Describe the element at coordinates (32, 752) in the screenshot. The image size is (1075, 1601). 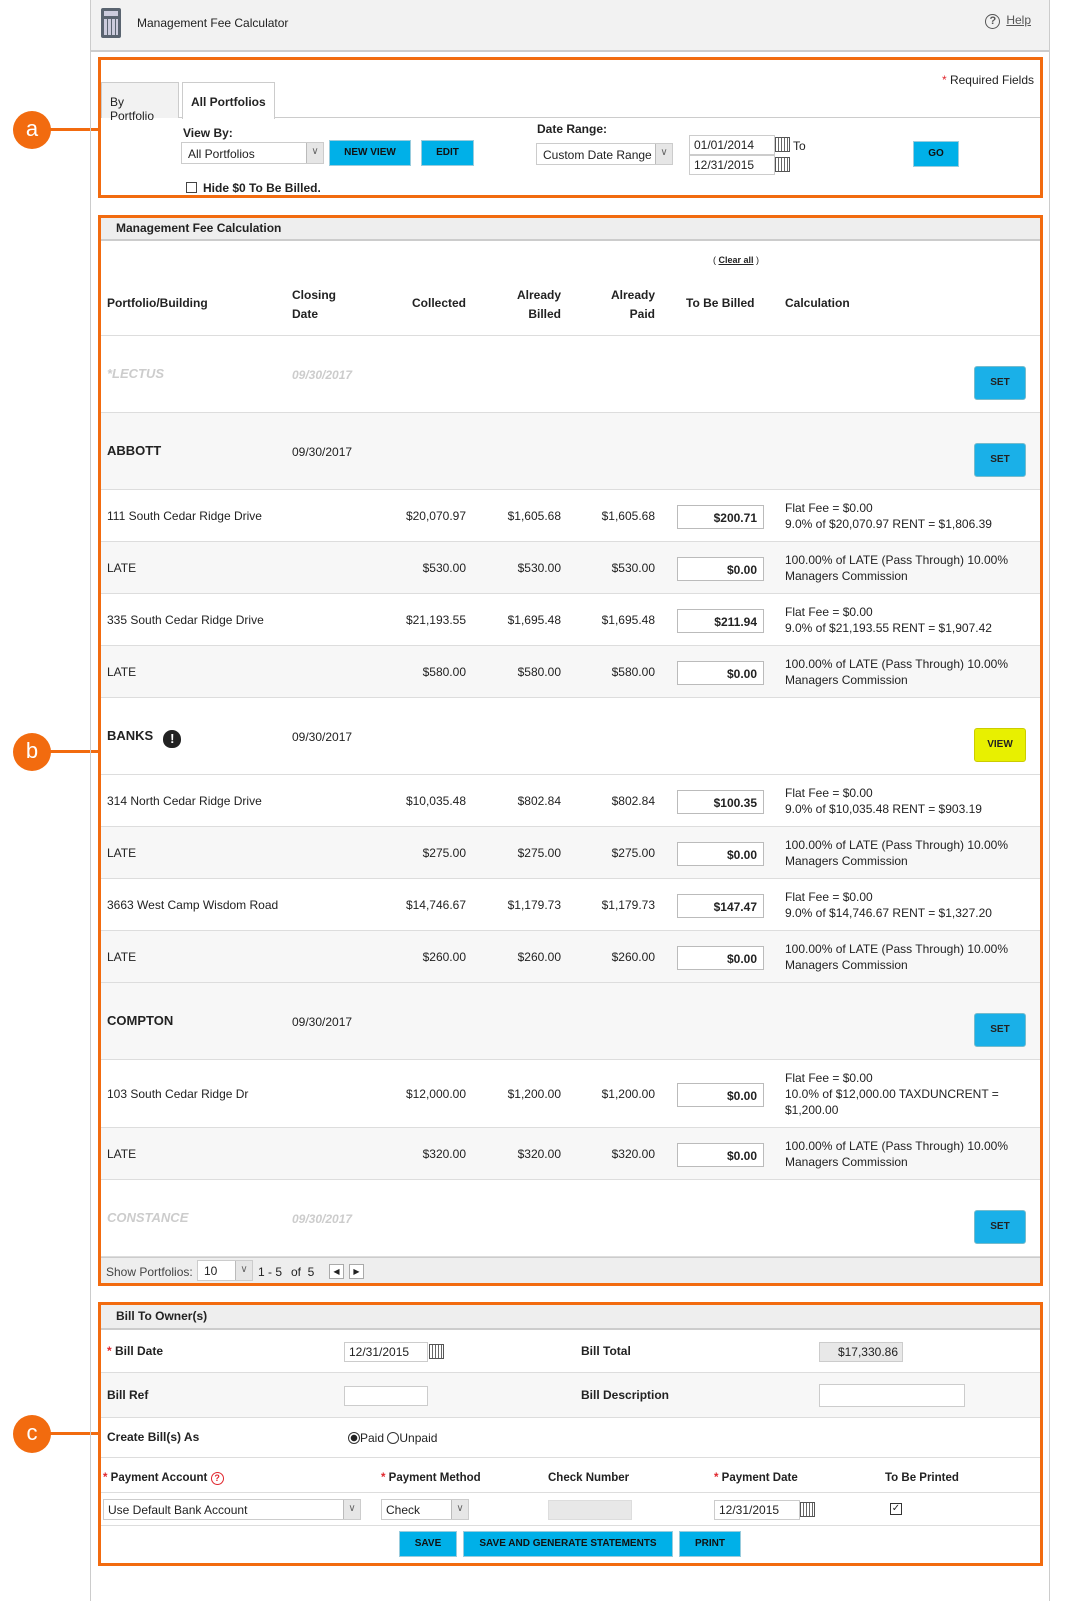
I see `callout-b: b` at that location.